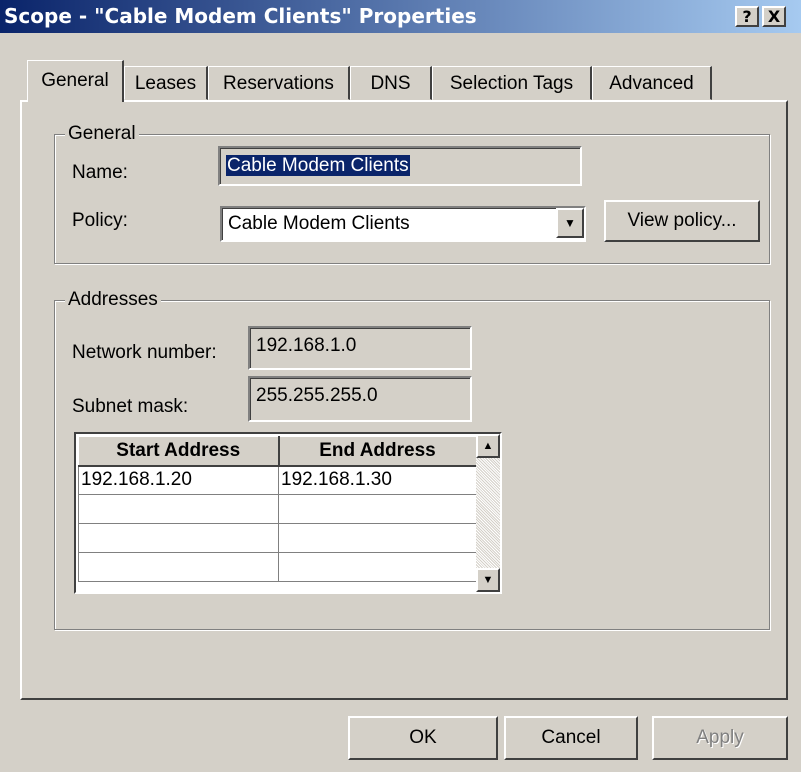 The image size is (801, 772). Describe the element at coordinates (240, 16) in the screenshot. I see `window-title: Scope - "Cable Modem Clients" Properties` at that location.